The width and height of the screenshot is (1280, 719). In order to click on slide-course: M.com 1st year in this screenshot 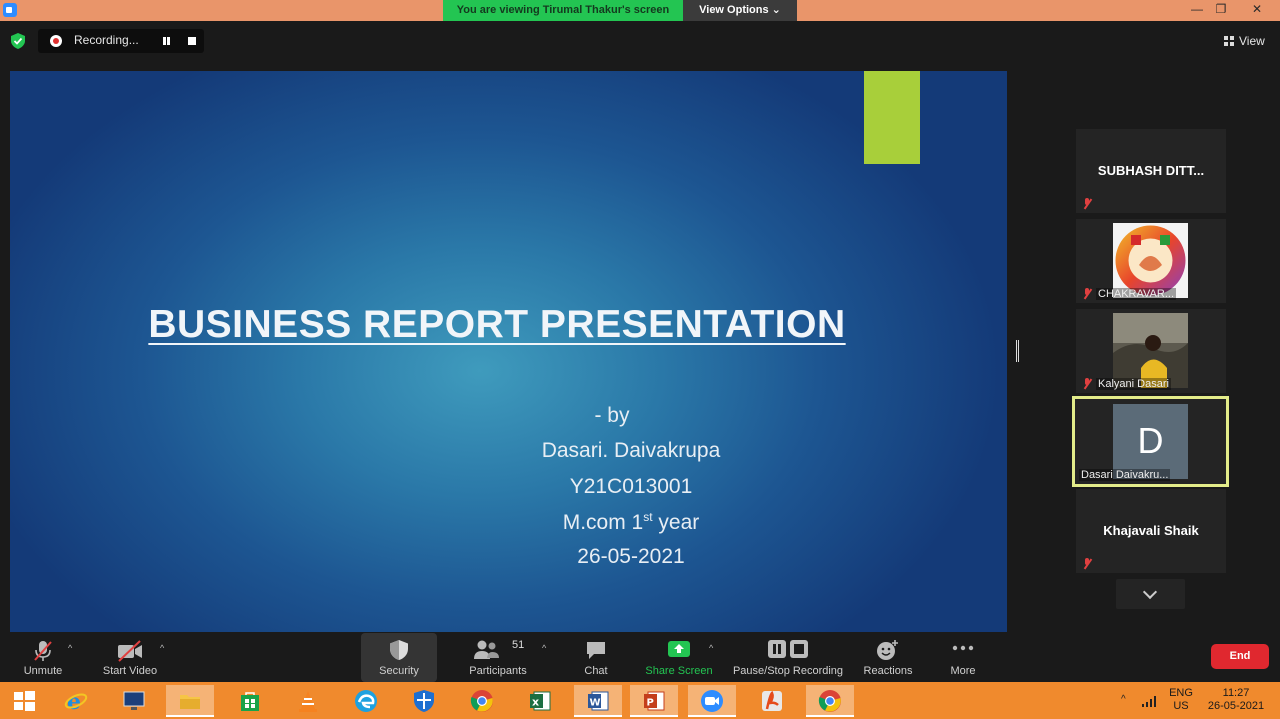, I will do `click(631, 522)`.